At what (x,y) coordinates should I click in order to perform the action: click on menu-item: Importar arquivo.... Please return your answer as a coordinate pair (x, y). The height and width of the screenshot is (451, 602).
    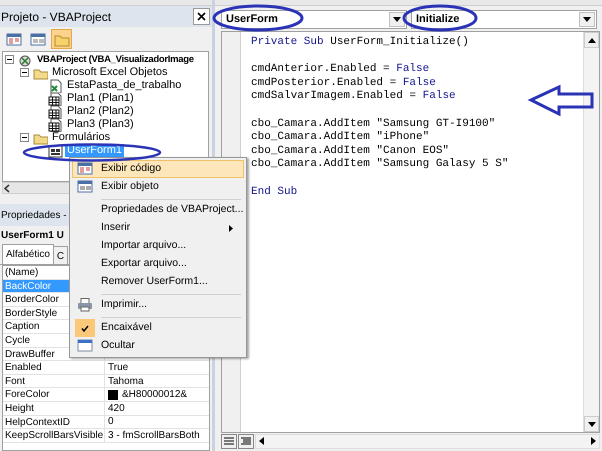
    Looking at the image, I should click on (158, 246).